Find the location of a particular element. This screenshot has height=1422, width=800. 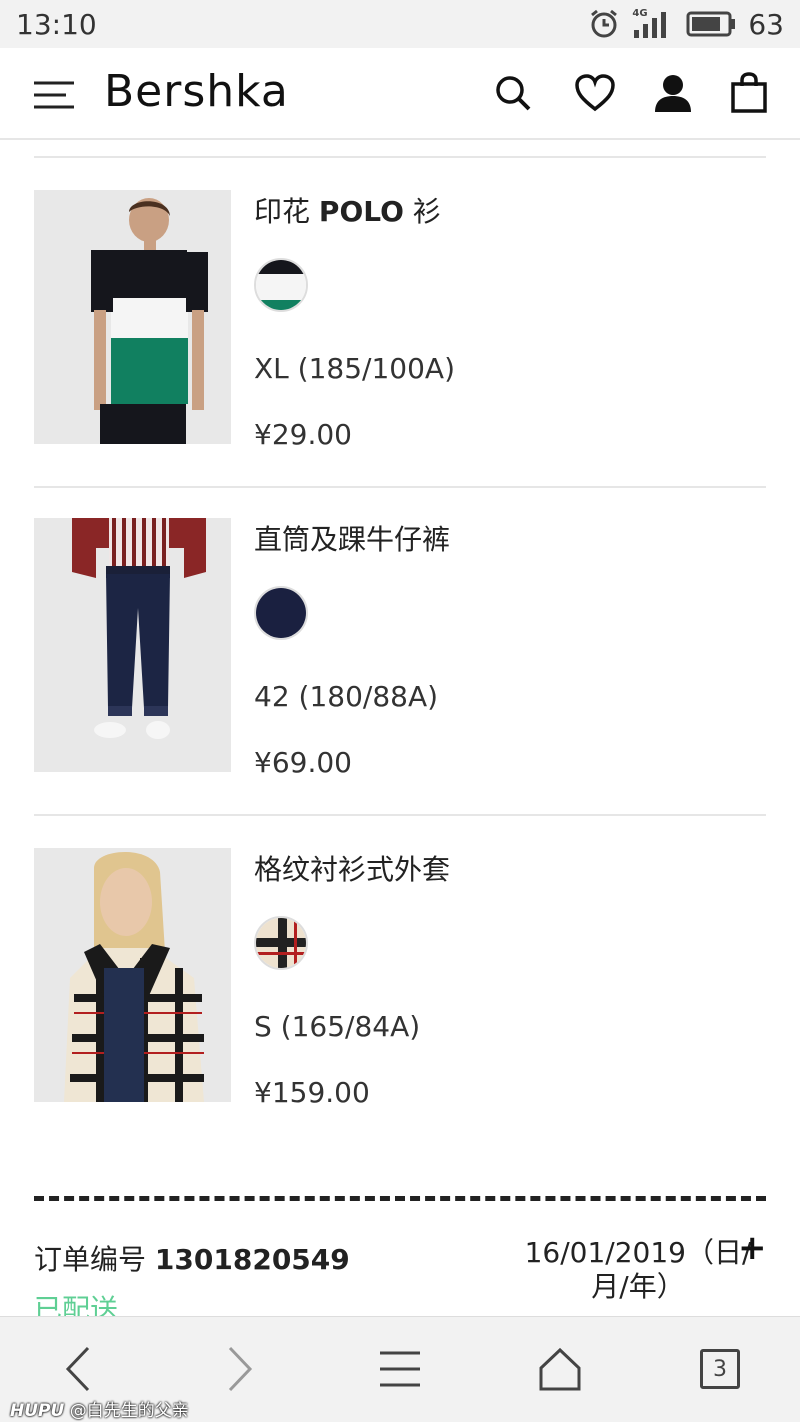

dashed-divider is located at coordinates (400, 1198).